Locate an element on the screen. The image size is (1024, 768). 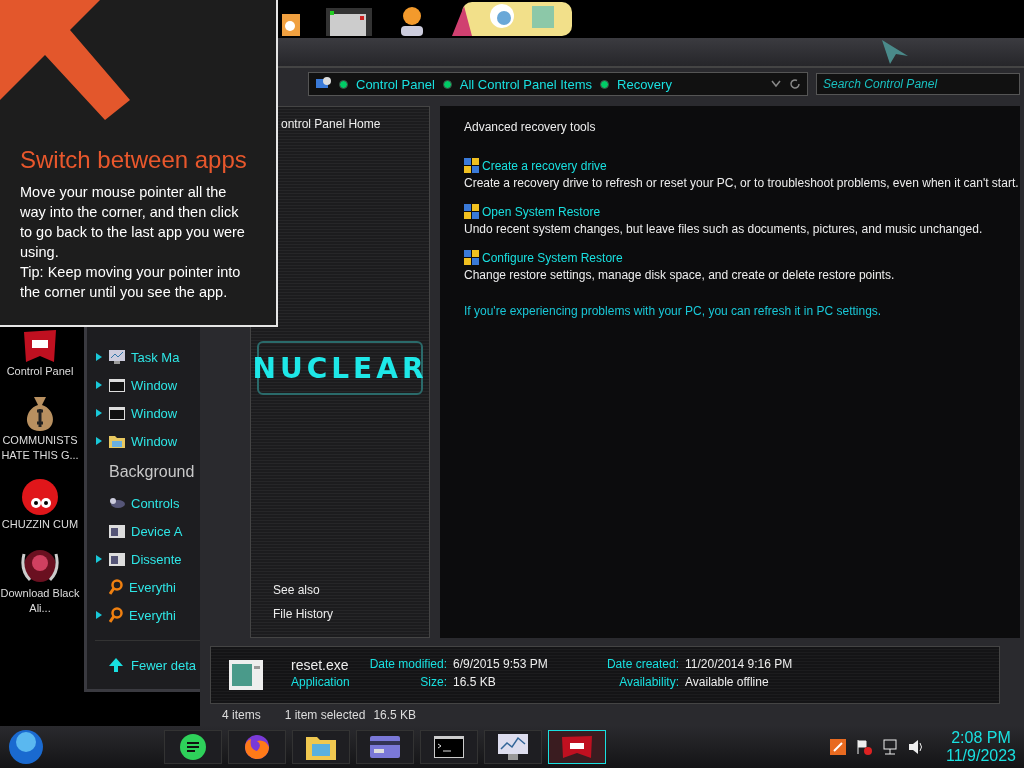
clock-date: 11/9/2023 is located at coordinates (981, 756).